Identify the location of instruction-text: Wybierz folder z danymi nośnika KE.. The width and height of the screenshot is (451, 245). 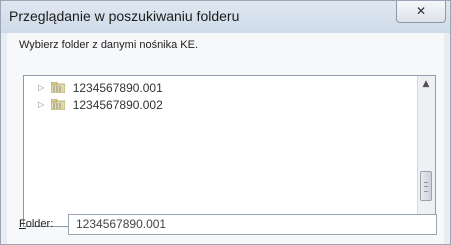
(109, 45).